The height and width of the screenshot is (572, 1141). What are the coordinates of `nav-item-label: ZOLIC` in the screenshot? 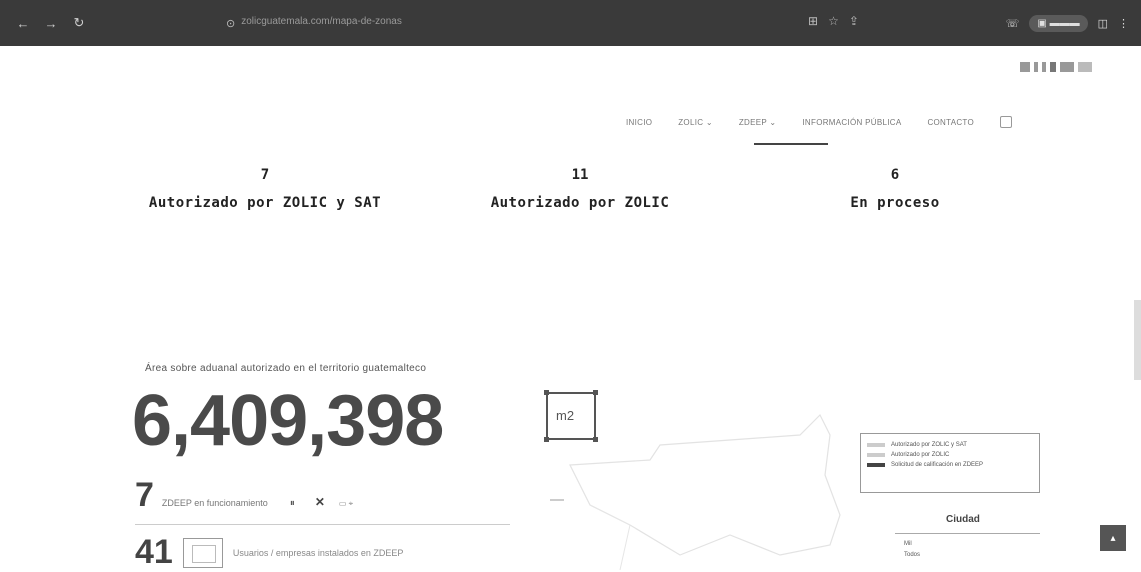 It's located at (691, 122).